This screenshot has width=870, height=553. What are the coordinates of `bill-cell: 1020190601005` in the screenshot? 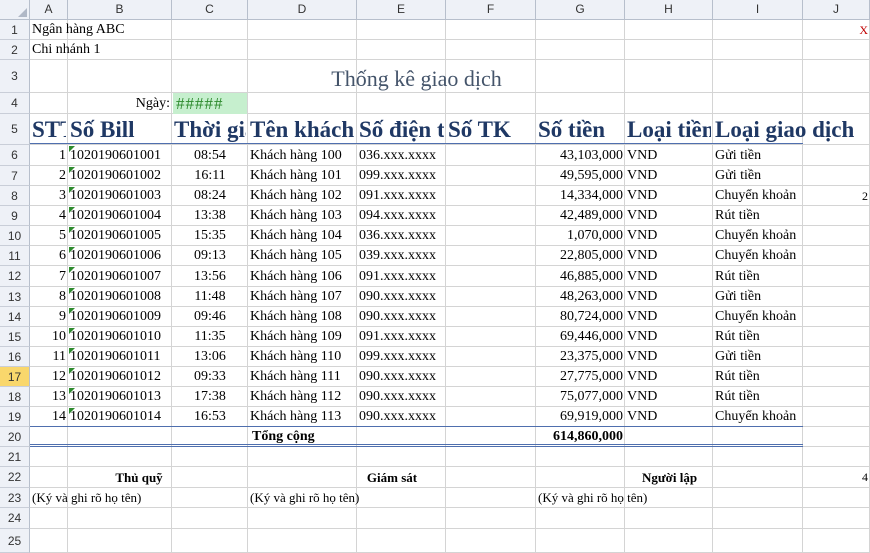 It's located at (120, 236).